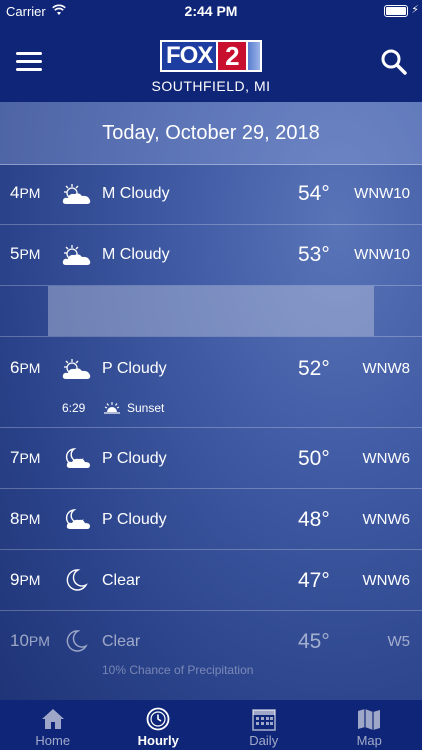  I want to click on tab-bar: Home Hourly Daily Map, so click(211, 725).